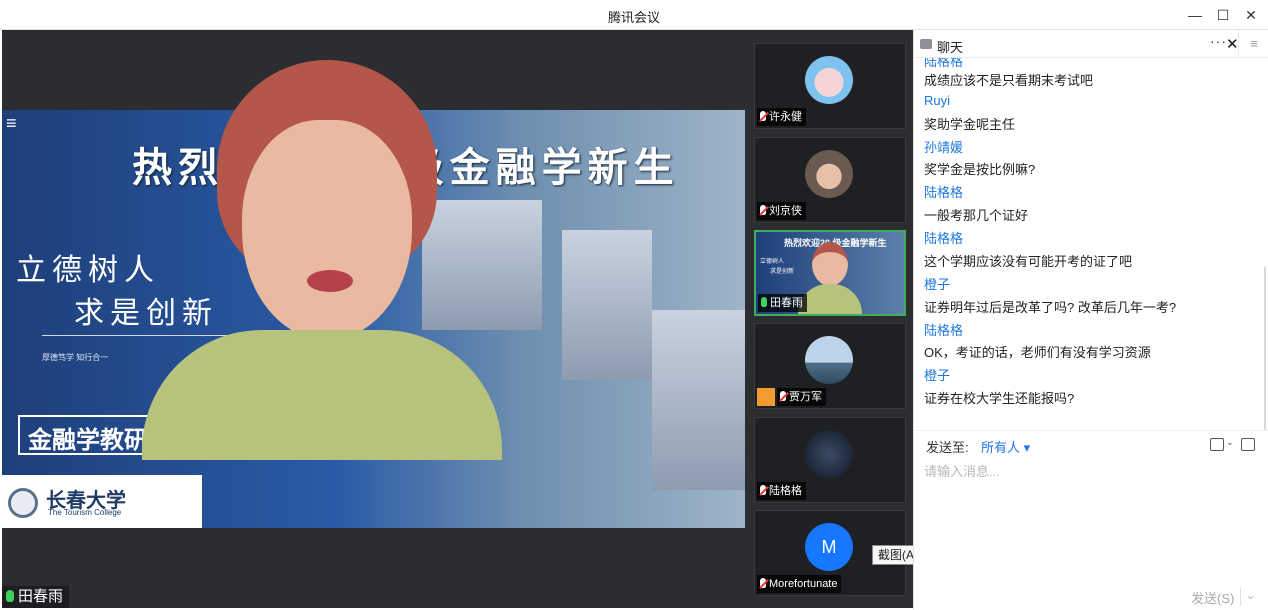  I want to click on thumb-speaker-face, so click(830, 264).